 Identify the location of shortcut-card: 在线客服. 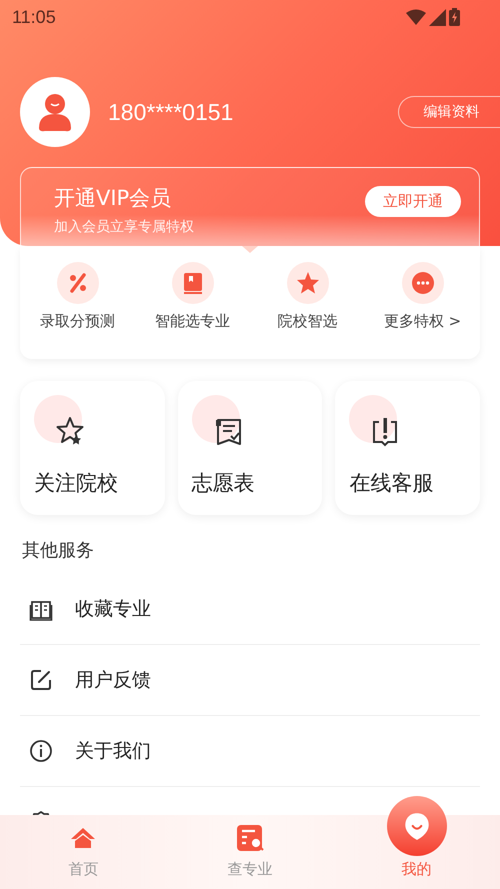
(407, 448).